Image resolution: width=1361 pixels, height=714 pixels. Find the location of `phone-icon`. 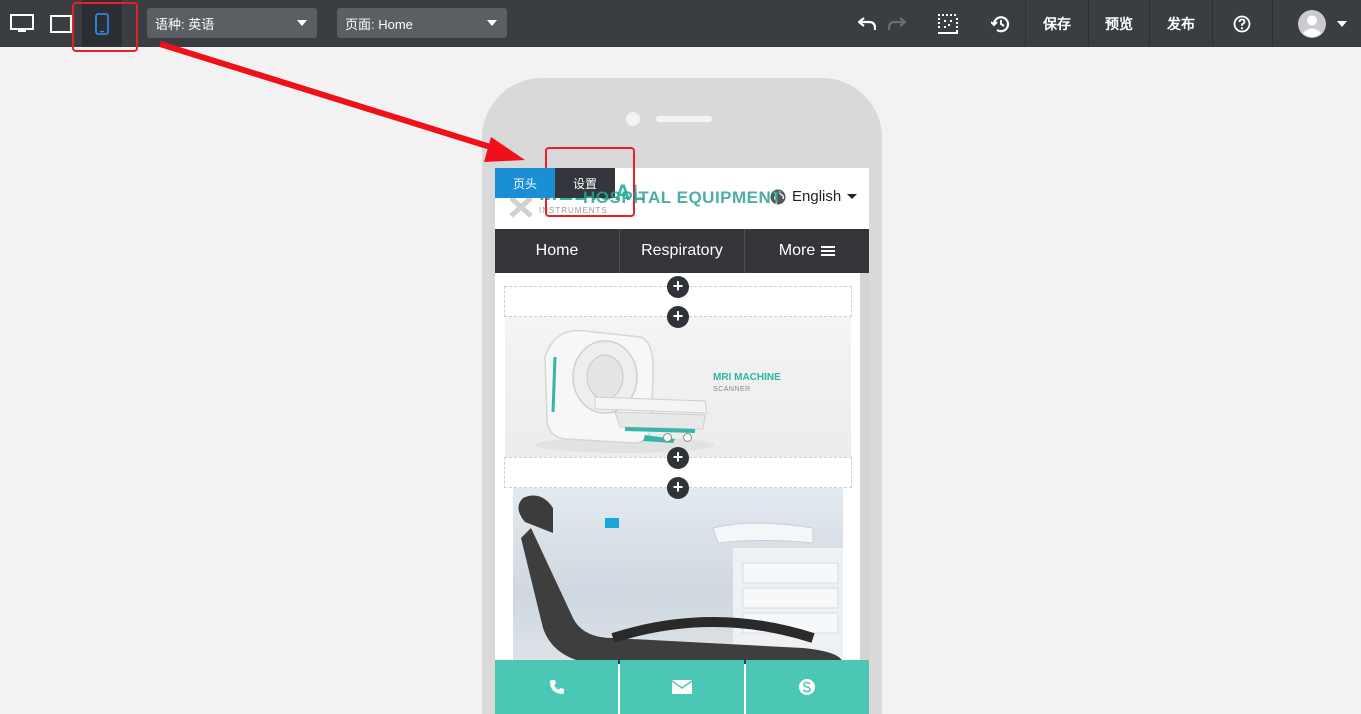

phone-icon is located at coordinates (556, 687).